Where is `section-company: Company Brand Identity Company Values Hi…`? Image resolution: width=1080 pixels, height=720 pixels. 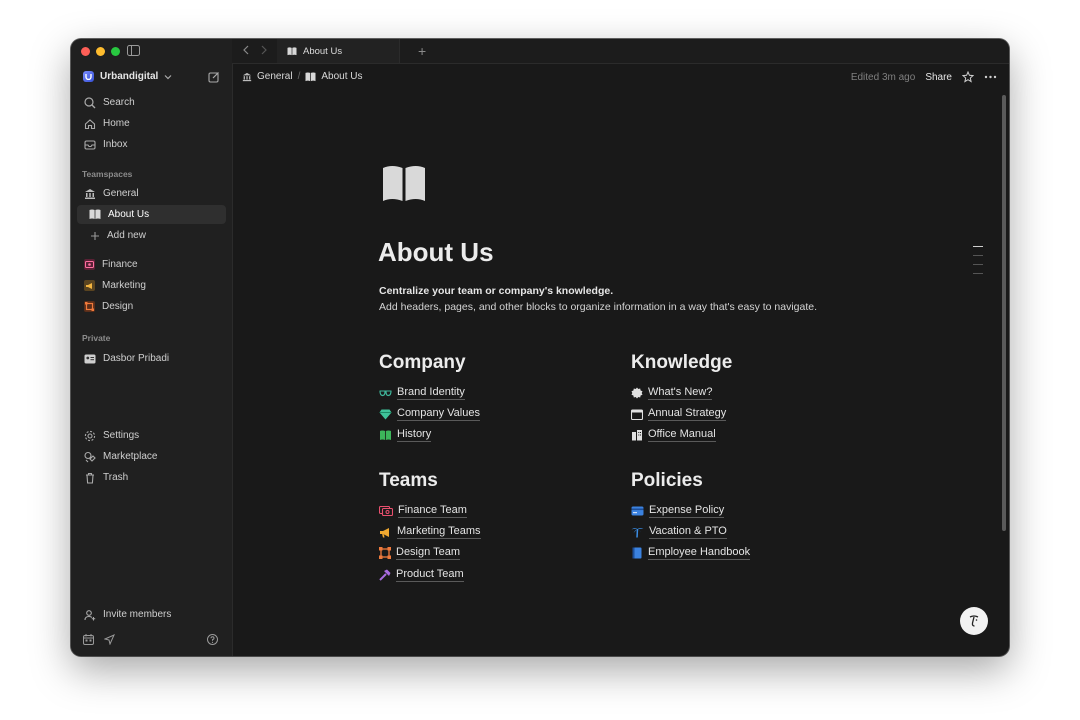
section-company: Company Brand Identity Company Values Hi… is located at coordinates (429, 399).